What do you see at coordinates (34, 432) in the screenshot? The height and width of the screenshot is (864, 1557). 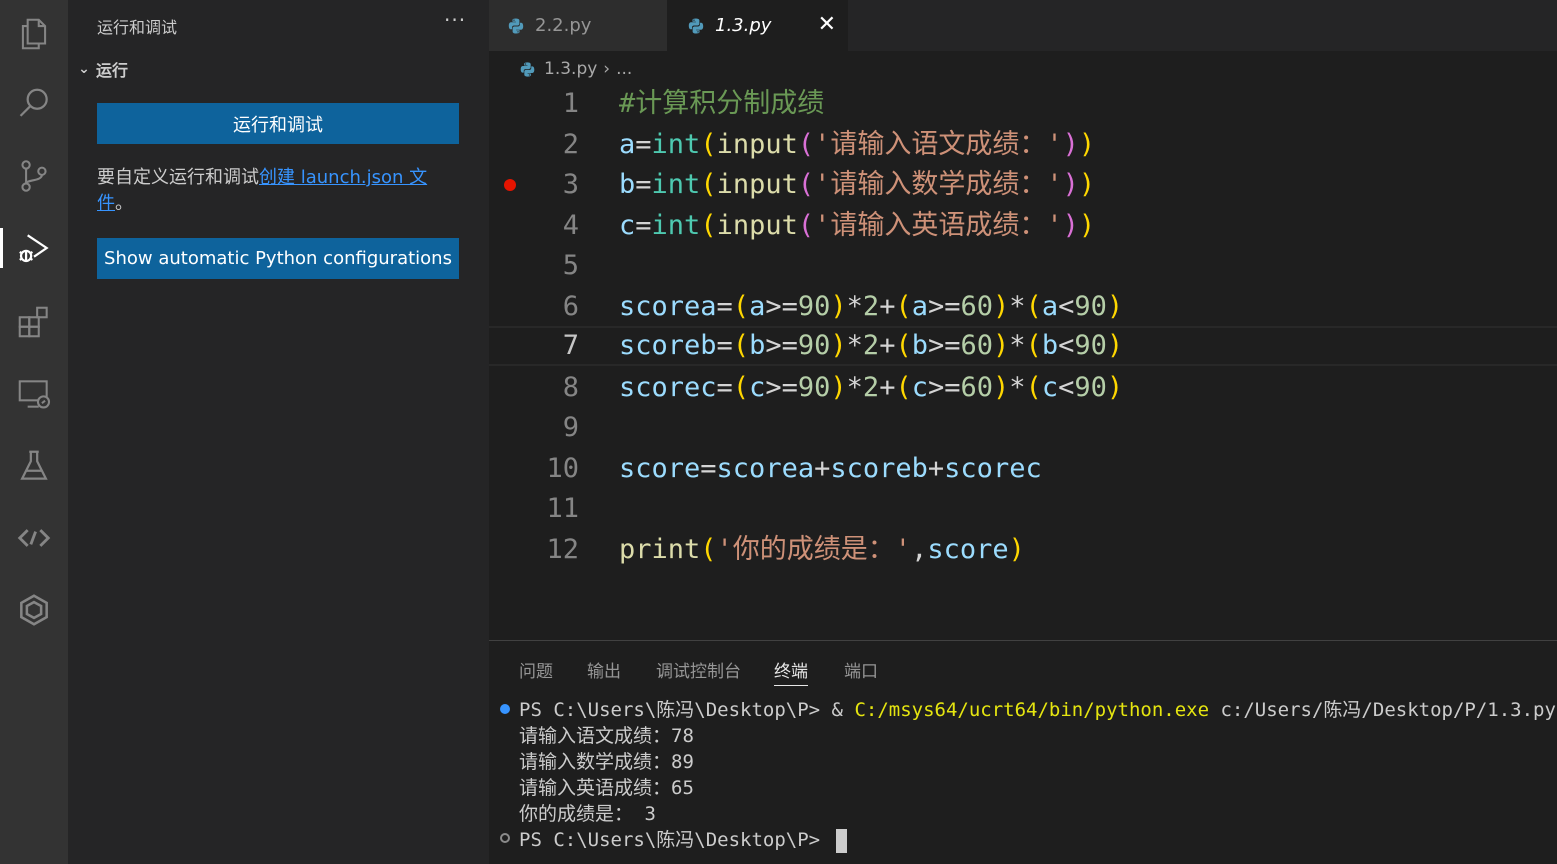 I see `activity-bar` at bounding box center [34, 432].